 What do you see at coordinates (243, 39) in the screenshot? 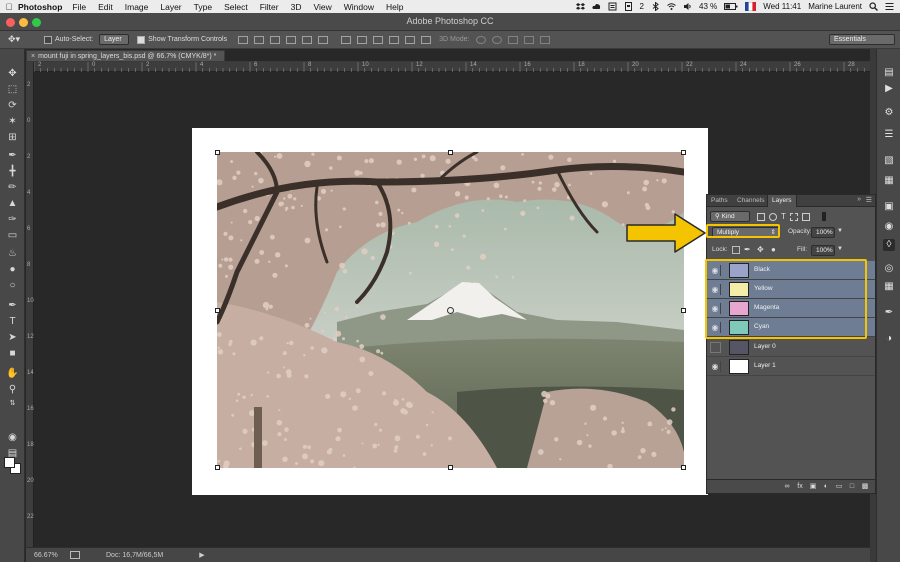
I see `align-top-icon` at bounding box center [243, 39].